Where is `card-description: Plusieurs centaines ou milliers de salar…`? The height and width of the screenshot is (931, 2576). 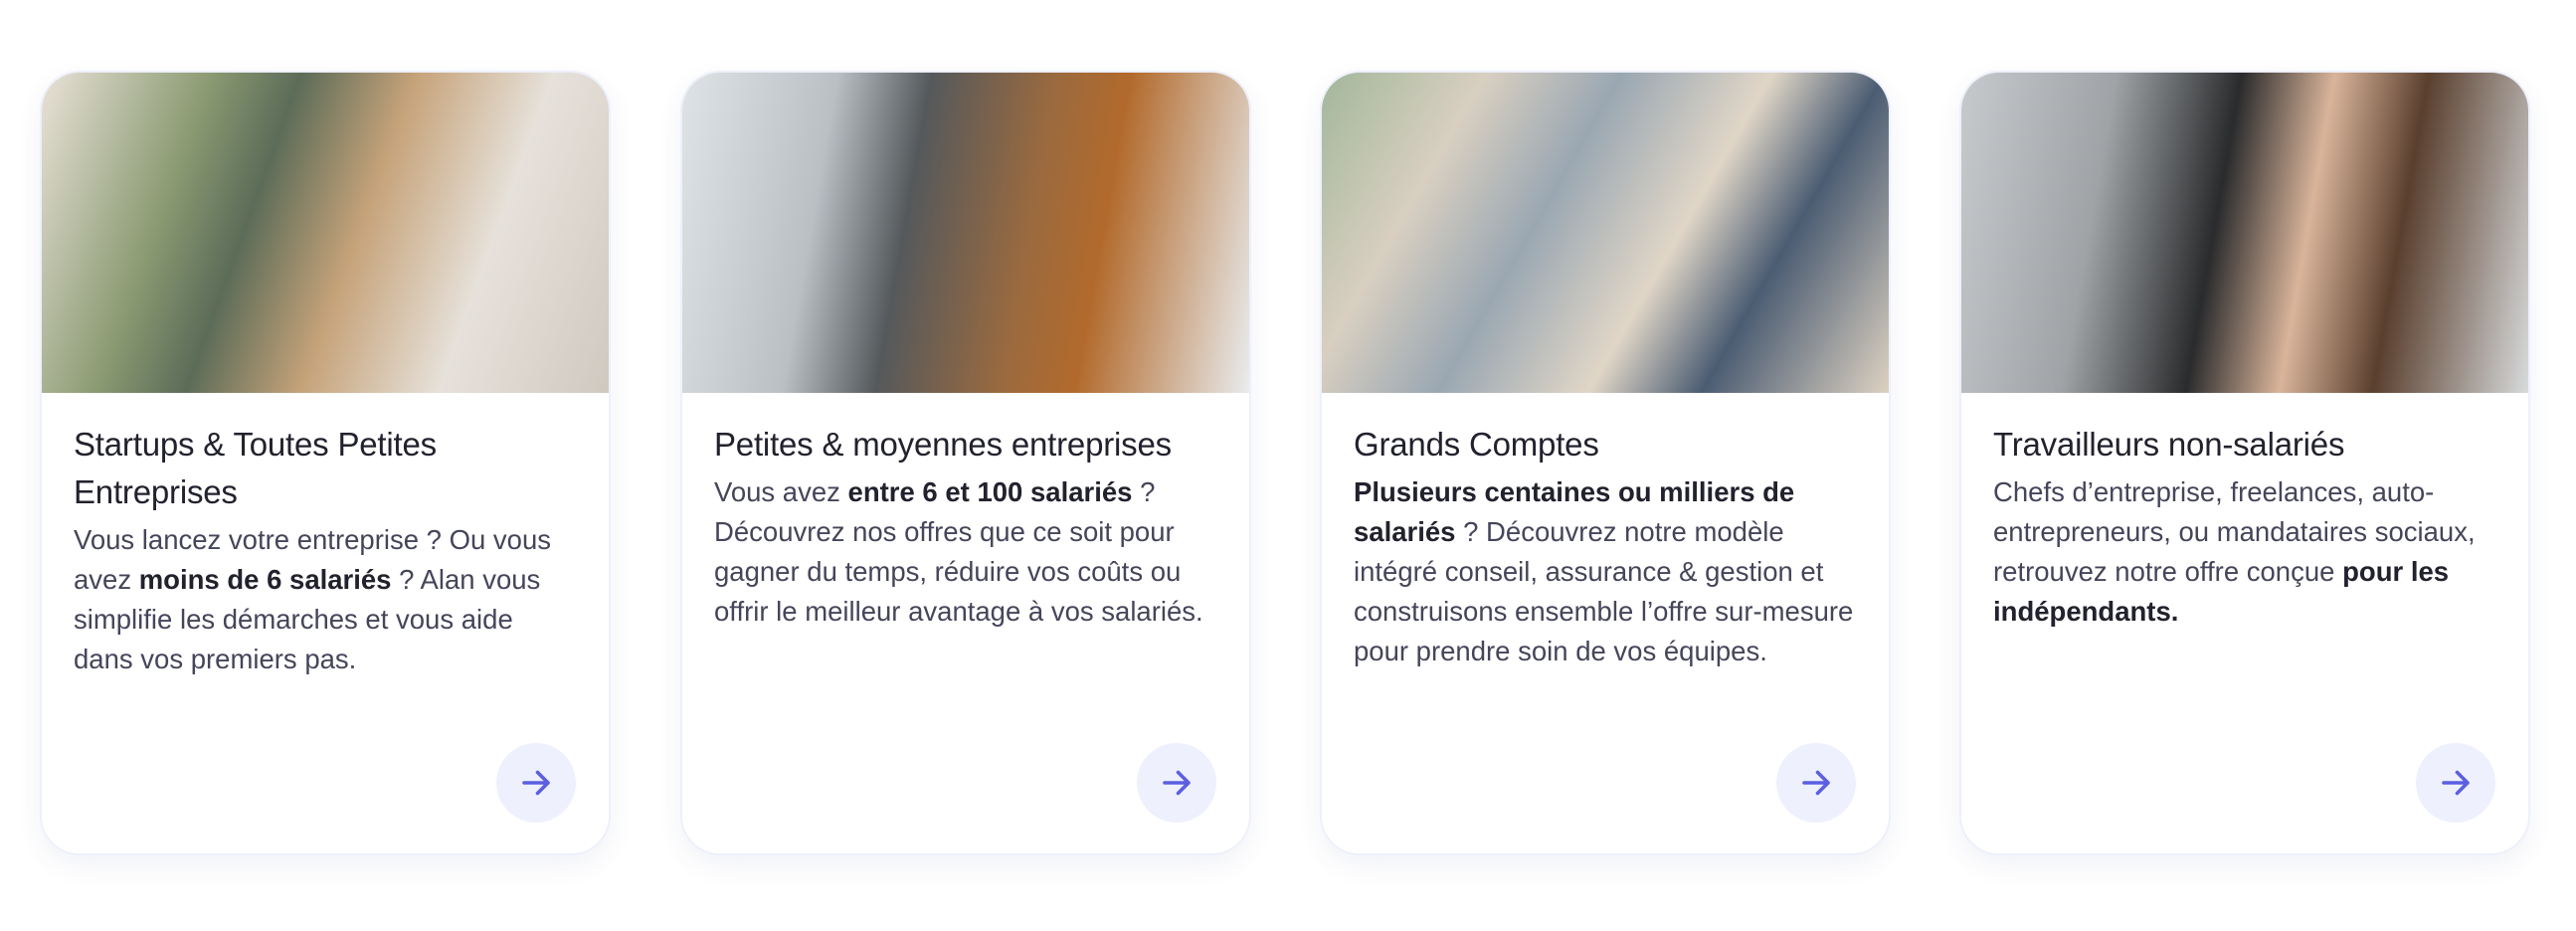
card-description: Plusieurs centaines ou milliers de salar… is located at coordinates (1604, 571).